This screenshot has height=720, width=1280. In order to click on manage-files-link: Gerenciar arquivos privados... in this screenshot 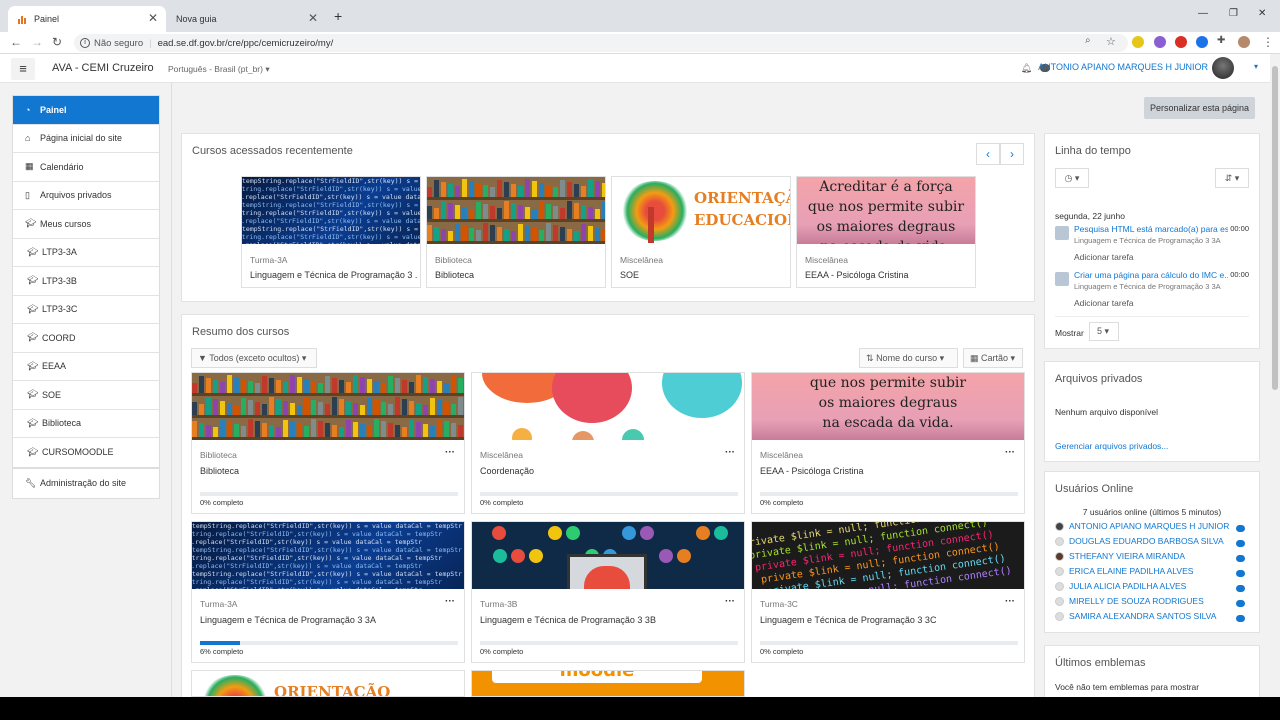, I will do `click(1111, 446)`.